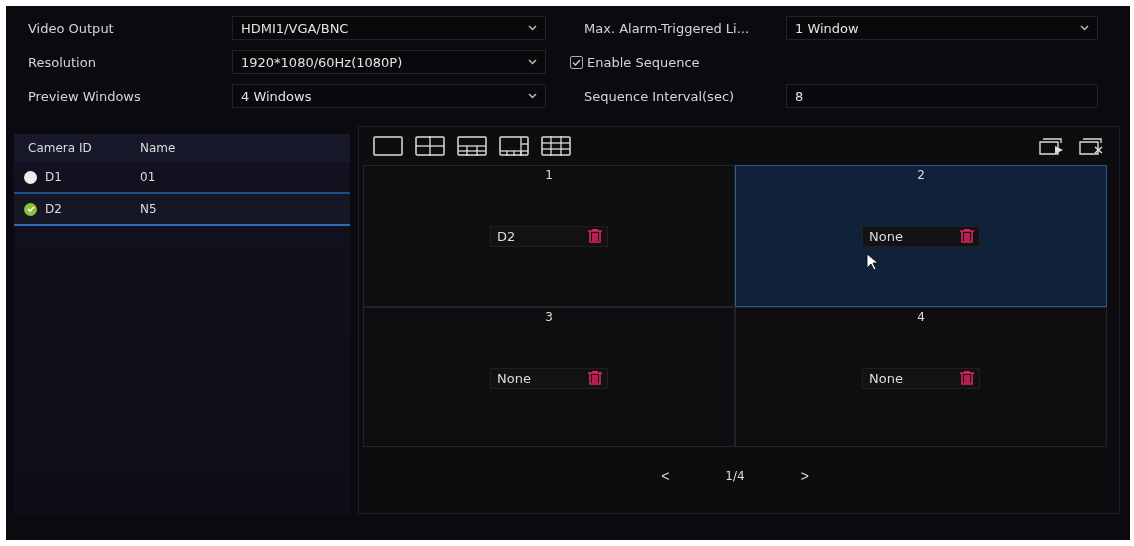 The width and height of the screenshot is (1134, 546). Describe the element at coordinates (871, 261) in the screenshot. I see `mouse-cursor-icon` at that location.